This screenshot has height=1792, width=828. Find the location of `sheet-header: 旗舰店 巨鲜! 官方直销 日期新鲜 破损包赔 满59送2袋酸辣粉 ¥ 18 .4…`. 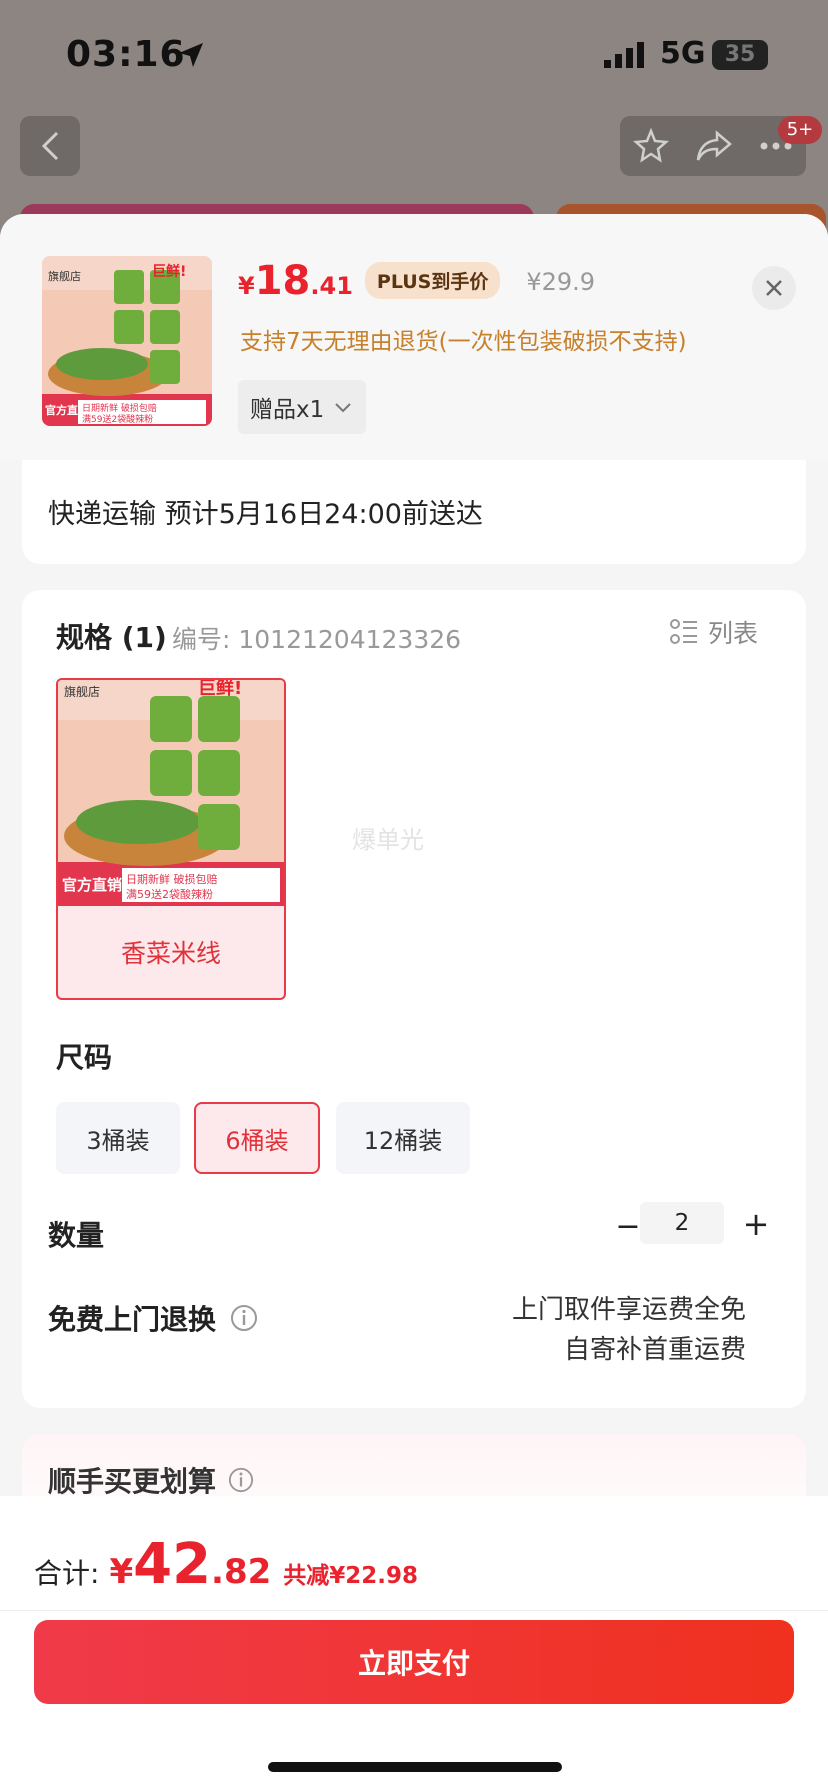

sheet-header: 旗舰店 巨鲜! 官方直销 日期新鲜 破损包赔 满59送2袋酸辣粉 ¥ 18 .4… is located at coordinates (414, 337).